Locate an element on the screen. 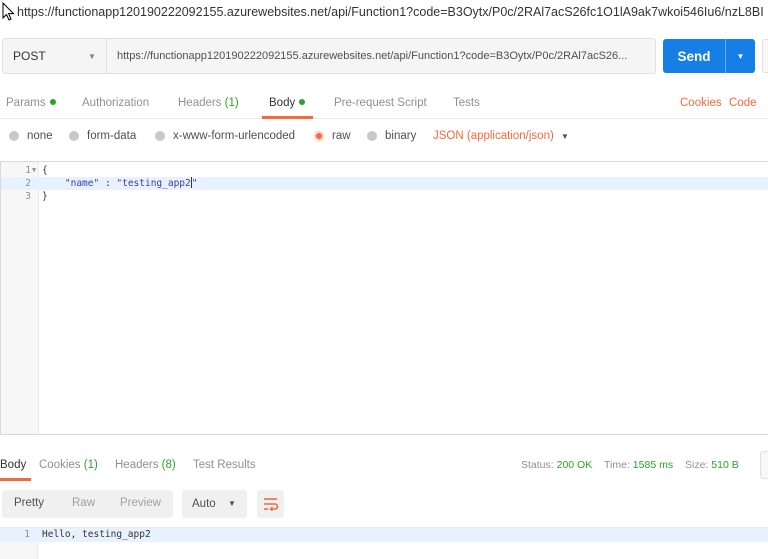 The width and height of the screenshot is (768, 559). radio-raw-label: raw is located at coordinates (341, 136).